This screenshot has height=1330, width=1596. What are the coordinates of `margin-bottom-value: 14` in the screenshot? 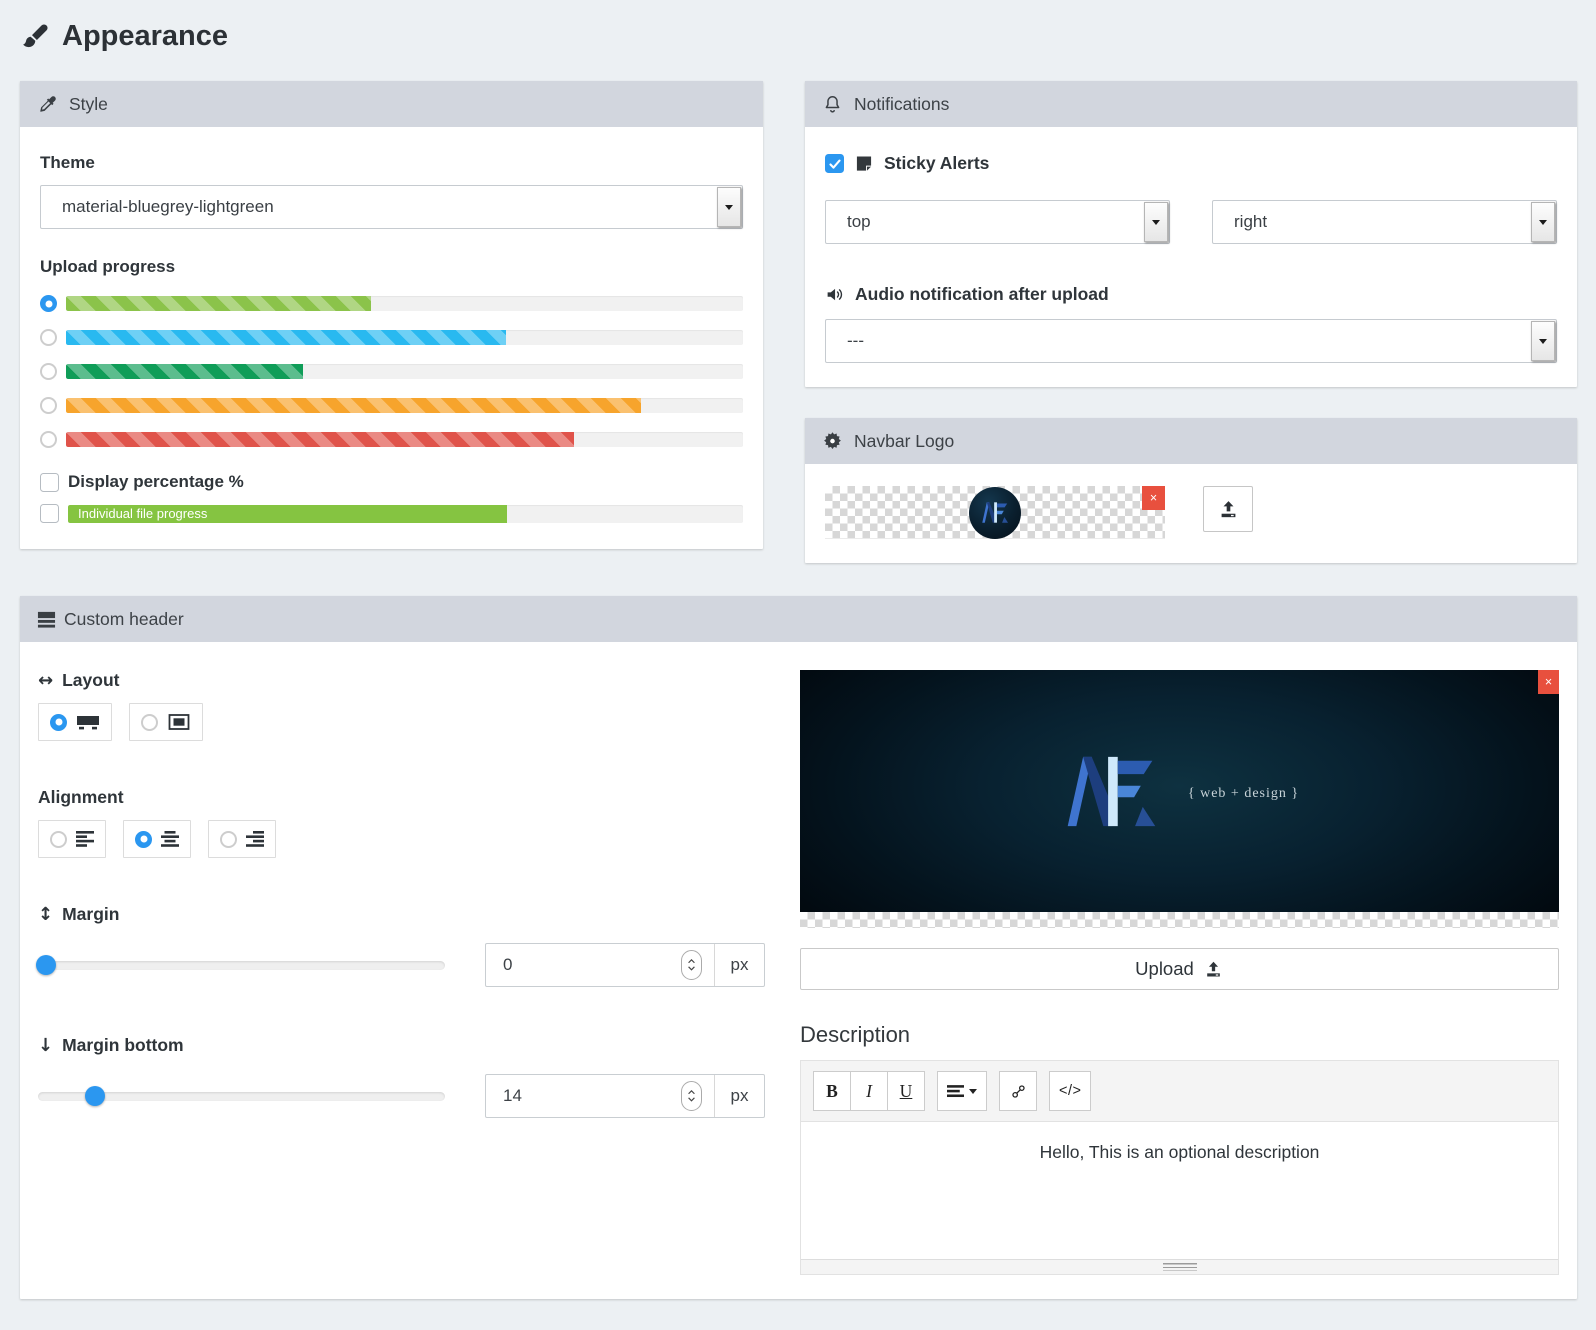 It's located at (512, 1095).